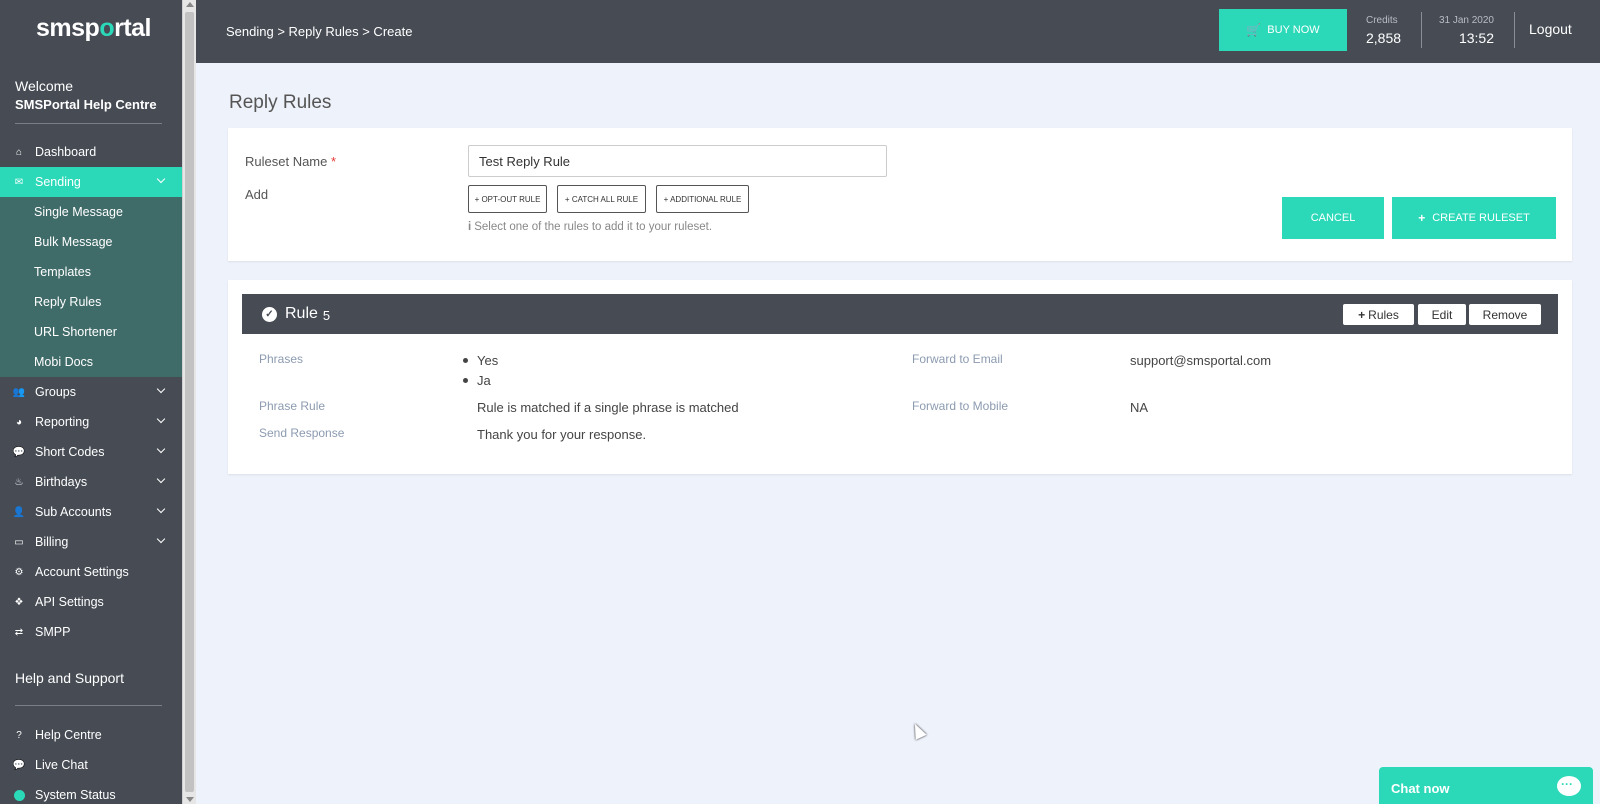  What do you see at coordinates (75, 795) in the screenshot?
I see `sidebar-item-label: System Status` at bounding box center [75, 795].